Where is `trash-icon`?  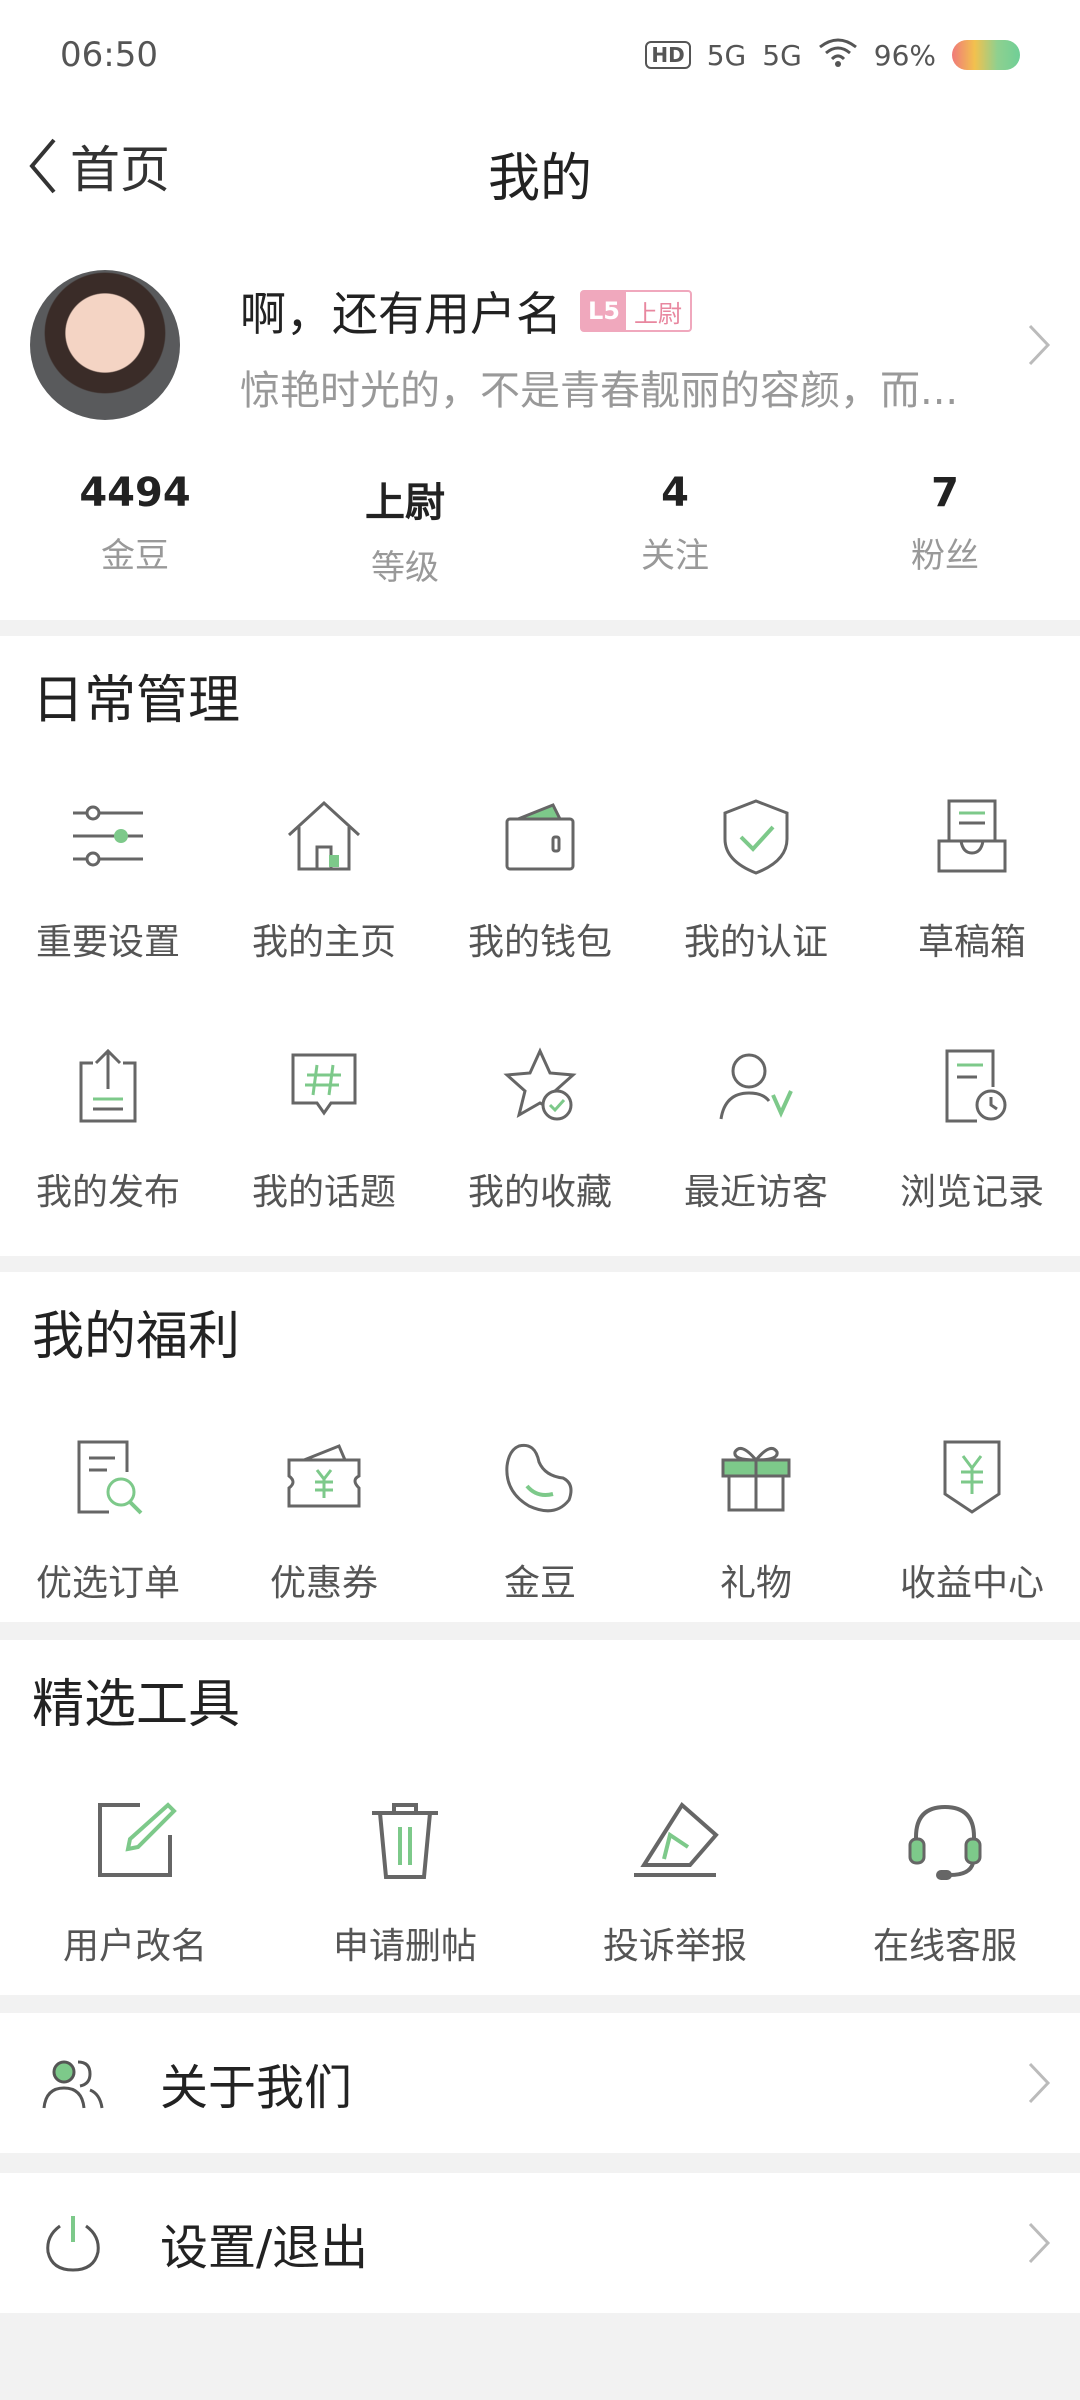
trash-icon is located at coordinates (405, 1841).